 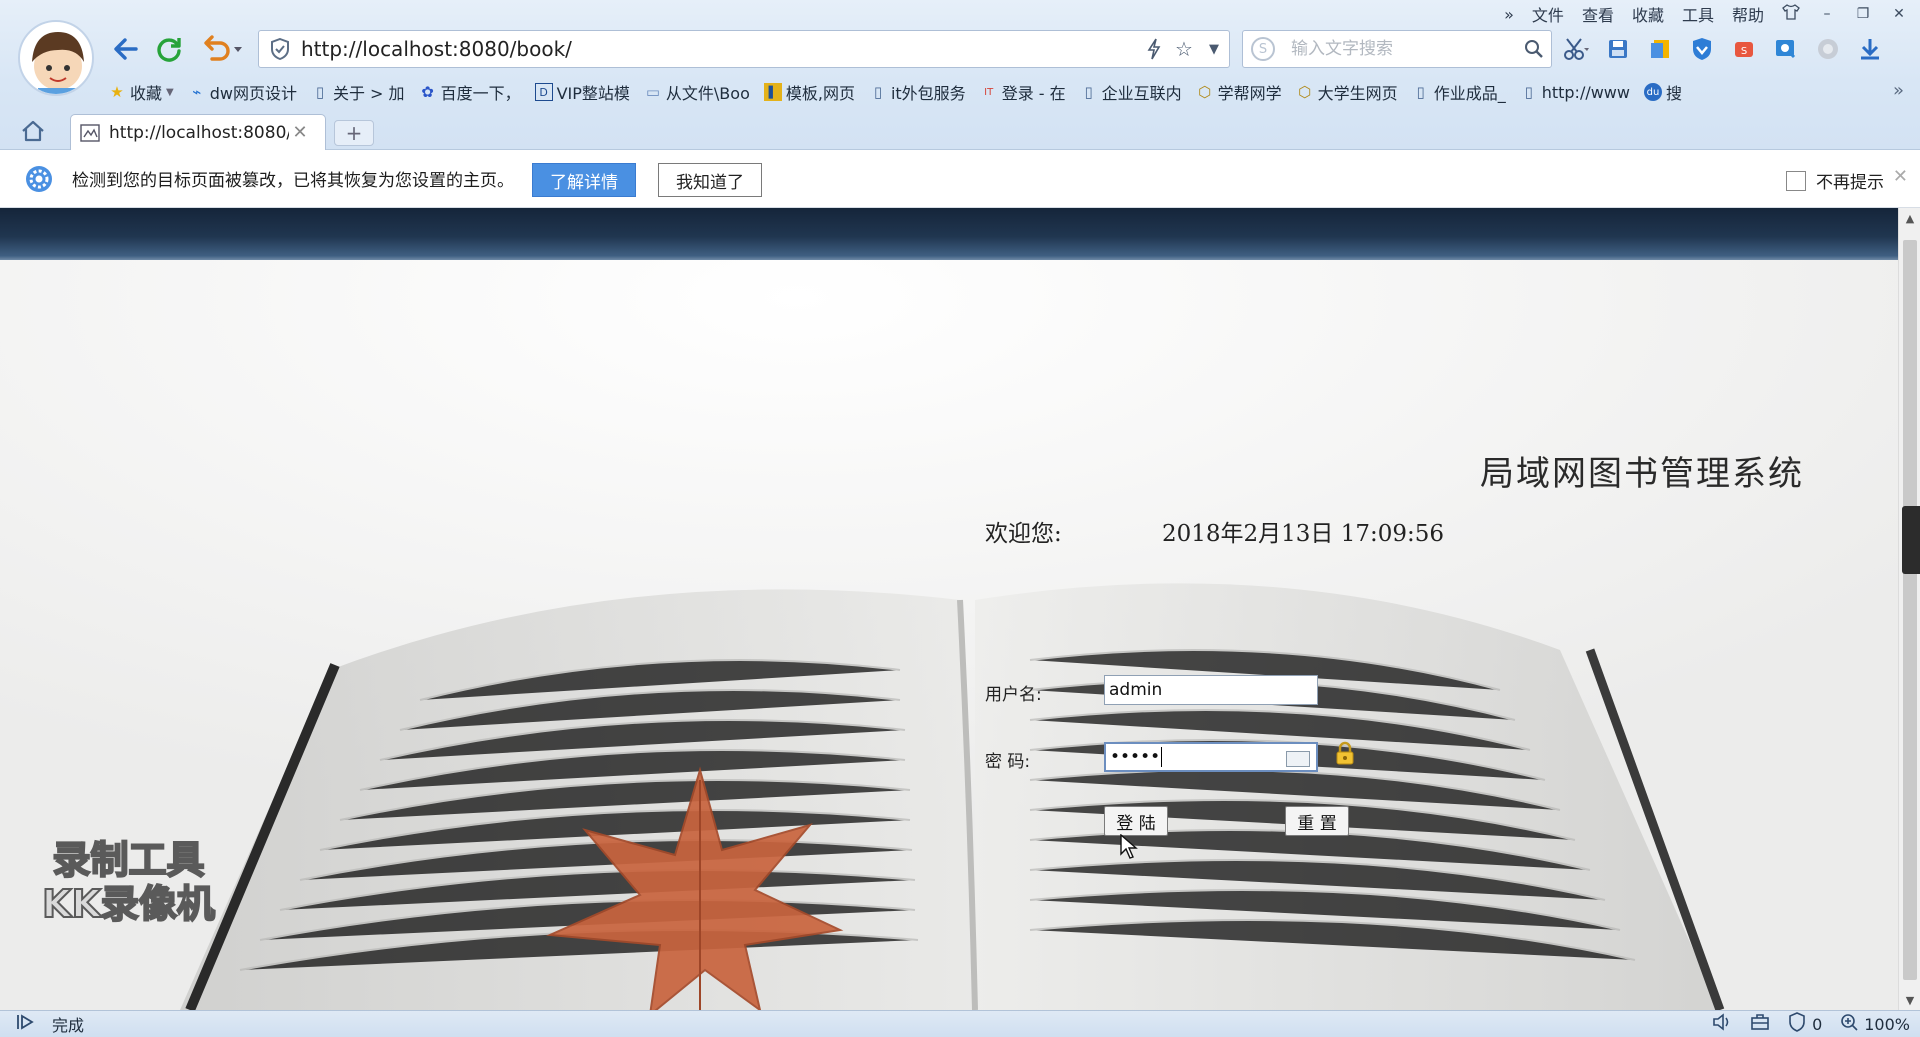 I want to click on favorite-item: ▯ it外包服务, so click(x=917, y=92).